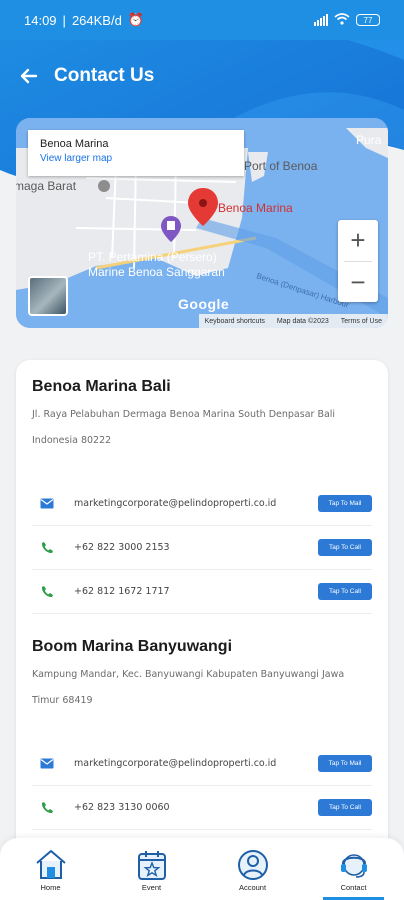 Image resolution: width=404 pixels, height=900 pixels. What do you see at coordinates (204, 304) in the screenshot?
I see `google-logo: Google` at bounding box center [204, 304].